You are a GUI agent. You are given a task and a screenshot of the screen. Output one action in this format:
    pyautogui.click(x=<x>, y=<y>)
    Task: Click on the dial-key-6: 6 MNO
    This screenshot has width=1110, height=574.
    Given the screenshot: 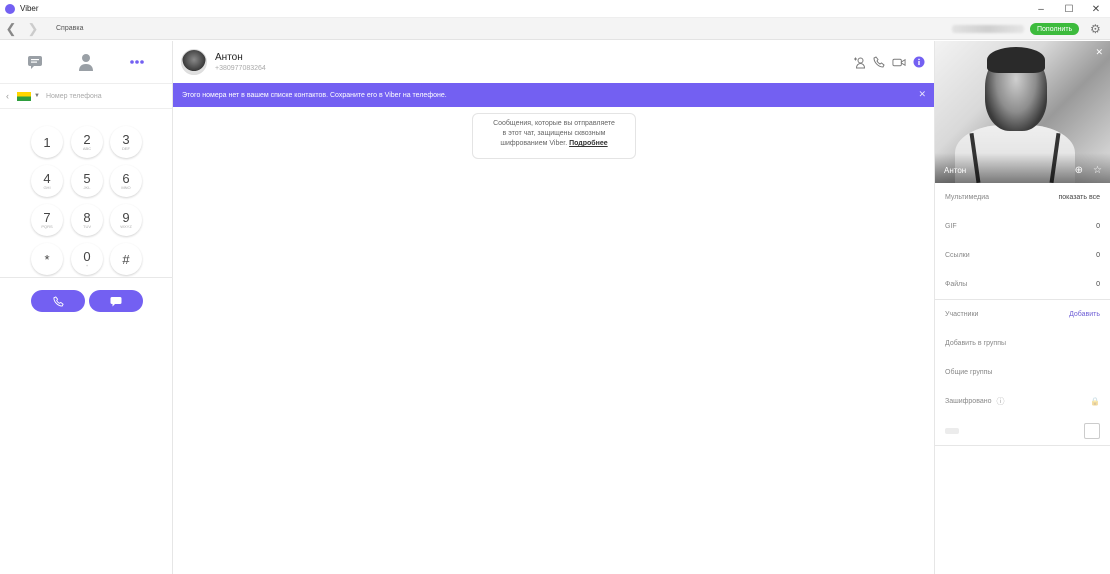 What is the action you would take?
    pyautogui.click(x=126, y=181)
    